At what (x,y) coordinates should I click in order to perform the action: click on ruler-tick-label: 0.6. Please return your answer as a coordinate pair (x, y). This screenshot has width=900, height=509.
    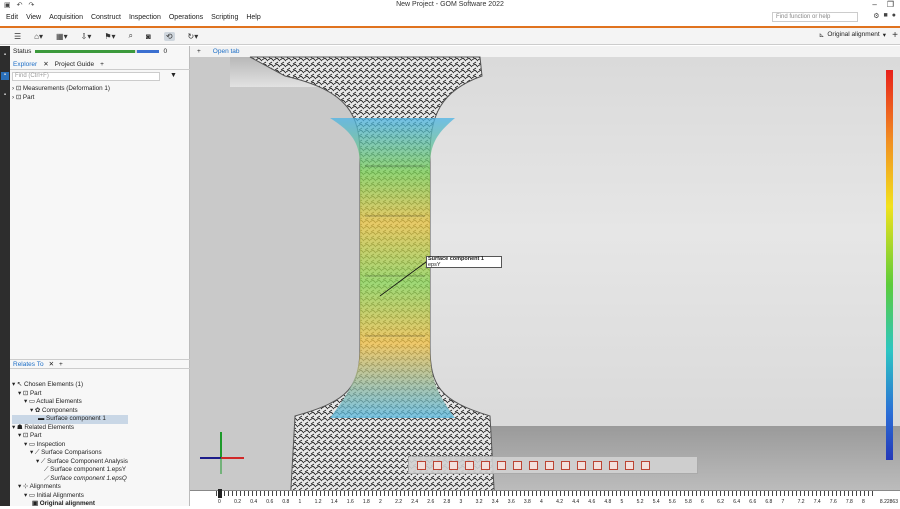
    Looking at the image, I should click on (270, 502).